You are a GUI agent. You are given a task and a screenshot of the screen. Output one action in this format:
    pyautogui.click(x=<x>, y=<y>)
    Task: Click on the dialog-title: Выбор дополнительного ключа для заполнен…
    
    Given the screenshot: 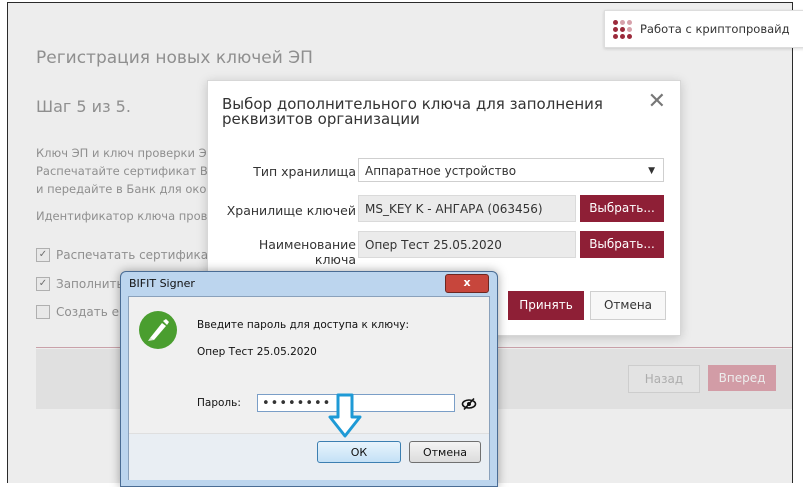 What is the action you would take?
    pyautogui.click(x=412, y=111)
    